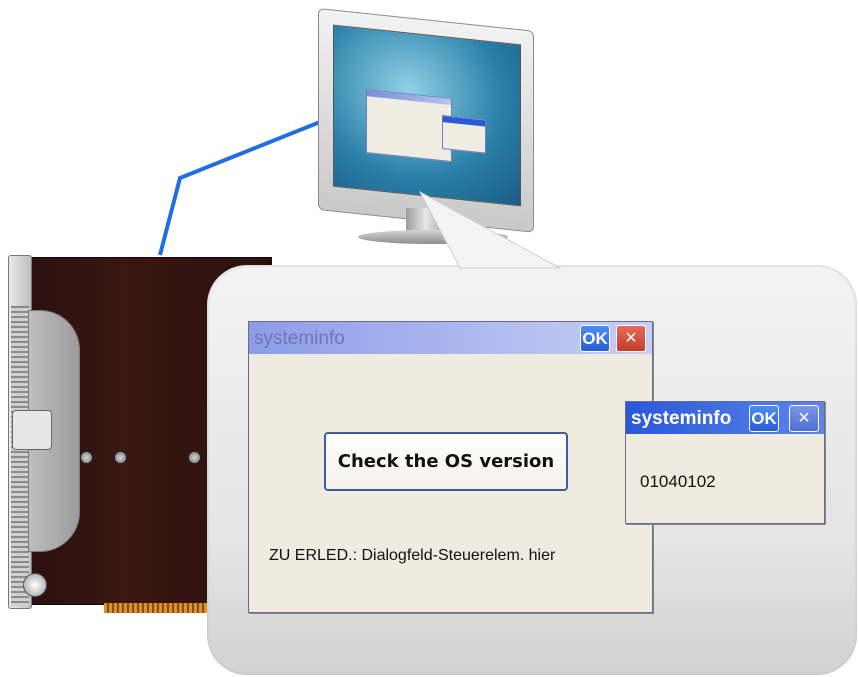  I want to click on check-os-version-button: Check the OS version, so click(446, 461).